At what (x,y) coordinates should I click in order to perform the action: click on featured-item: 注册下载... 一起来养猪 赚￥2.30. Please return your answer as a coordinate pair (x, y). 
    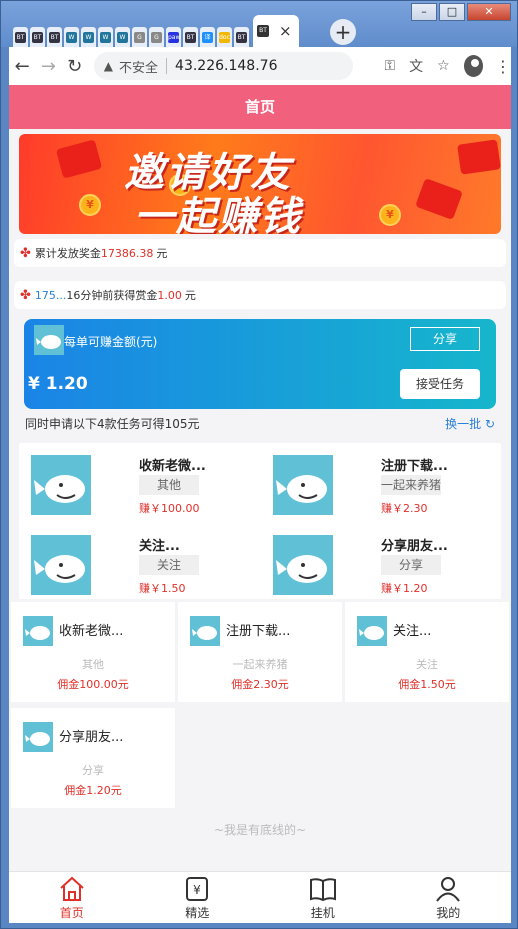
    Looking at the image, I should click on (376, 488).